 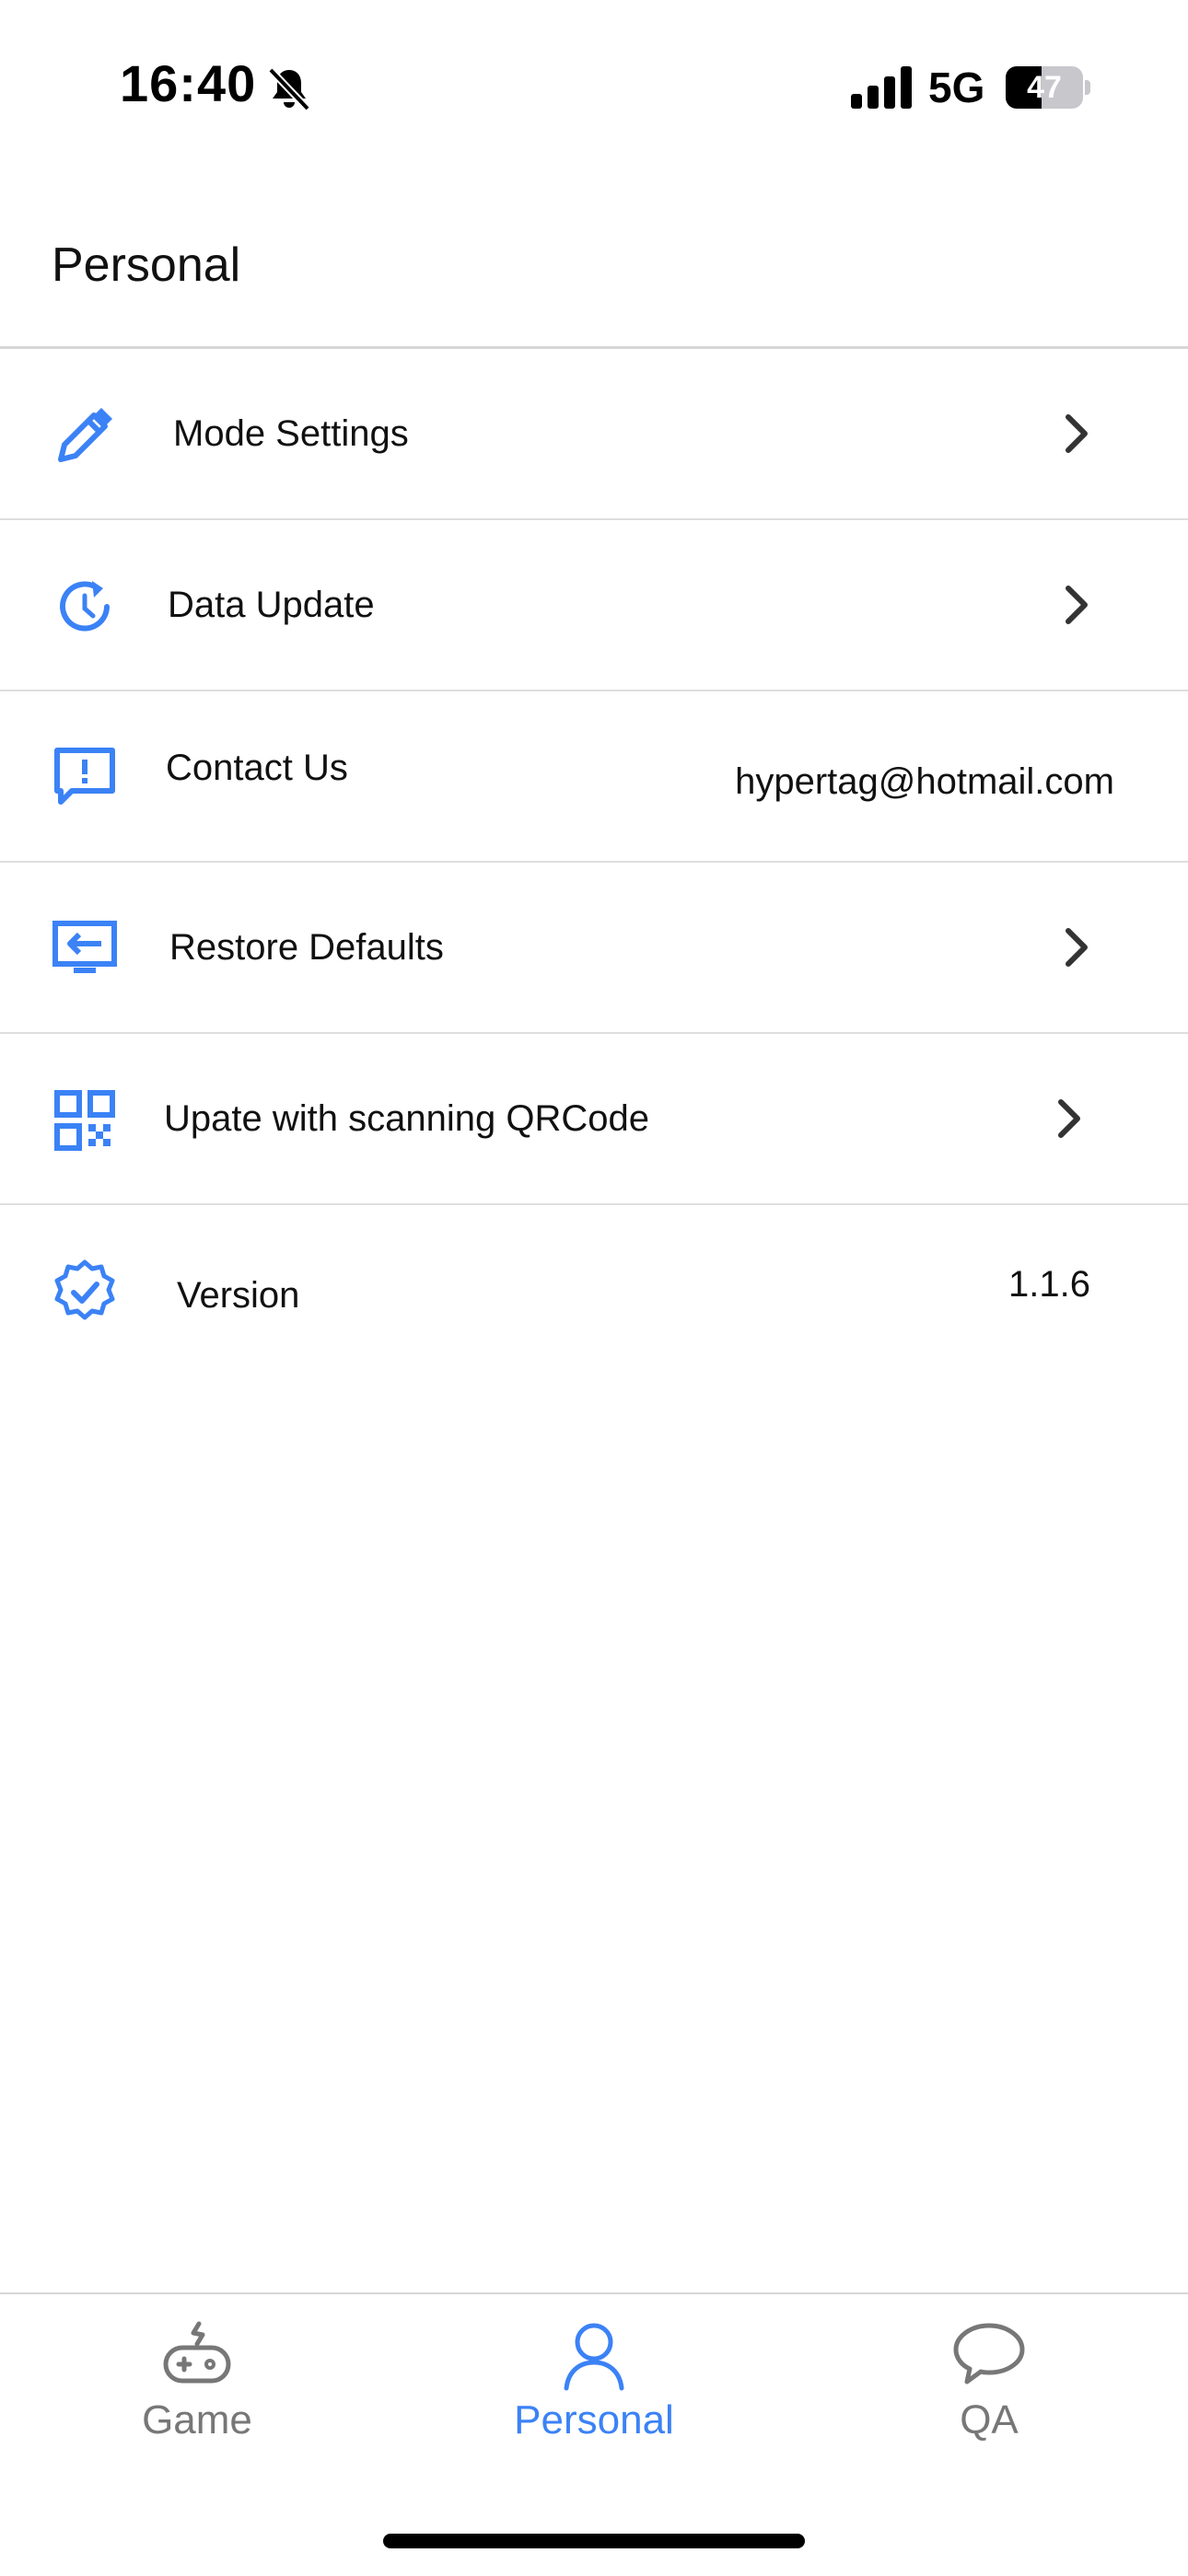 What do you see at coordinates (257, 768) in the screenshot?
I see `contact-us-label: Contact Us` at bounding box center [257, 768].